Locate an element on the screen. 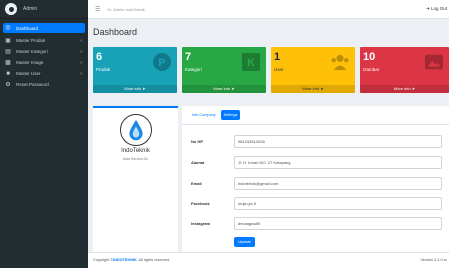 Image resolution: width=449 pixels, height=268 pixels. gear-icon: ⚙ is located at coordinates (8, 84).